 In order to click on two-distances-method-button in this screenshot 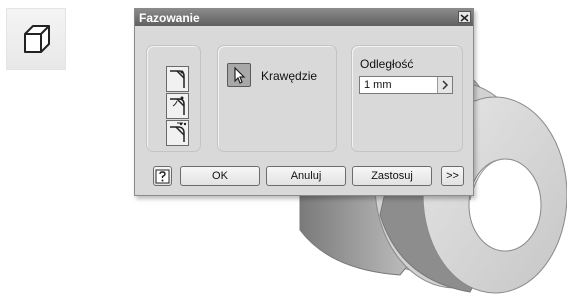, I will do `click(177, 133)`.